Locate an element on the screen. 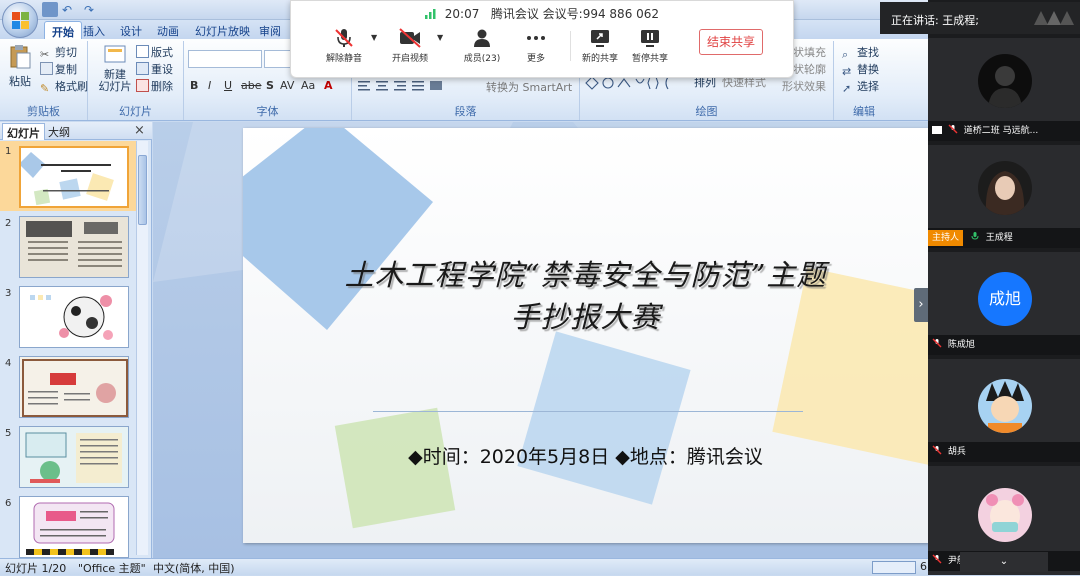 The image size is (1080, 576). scroll-thumb is located at coordinates (142, 190).